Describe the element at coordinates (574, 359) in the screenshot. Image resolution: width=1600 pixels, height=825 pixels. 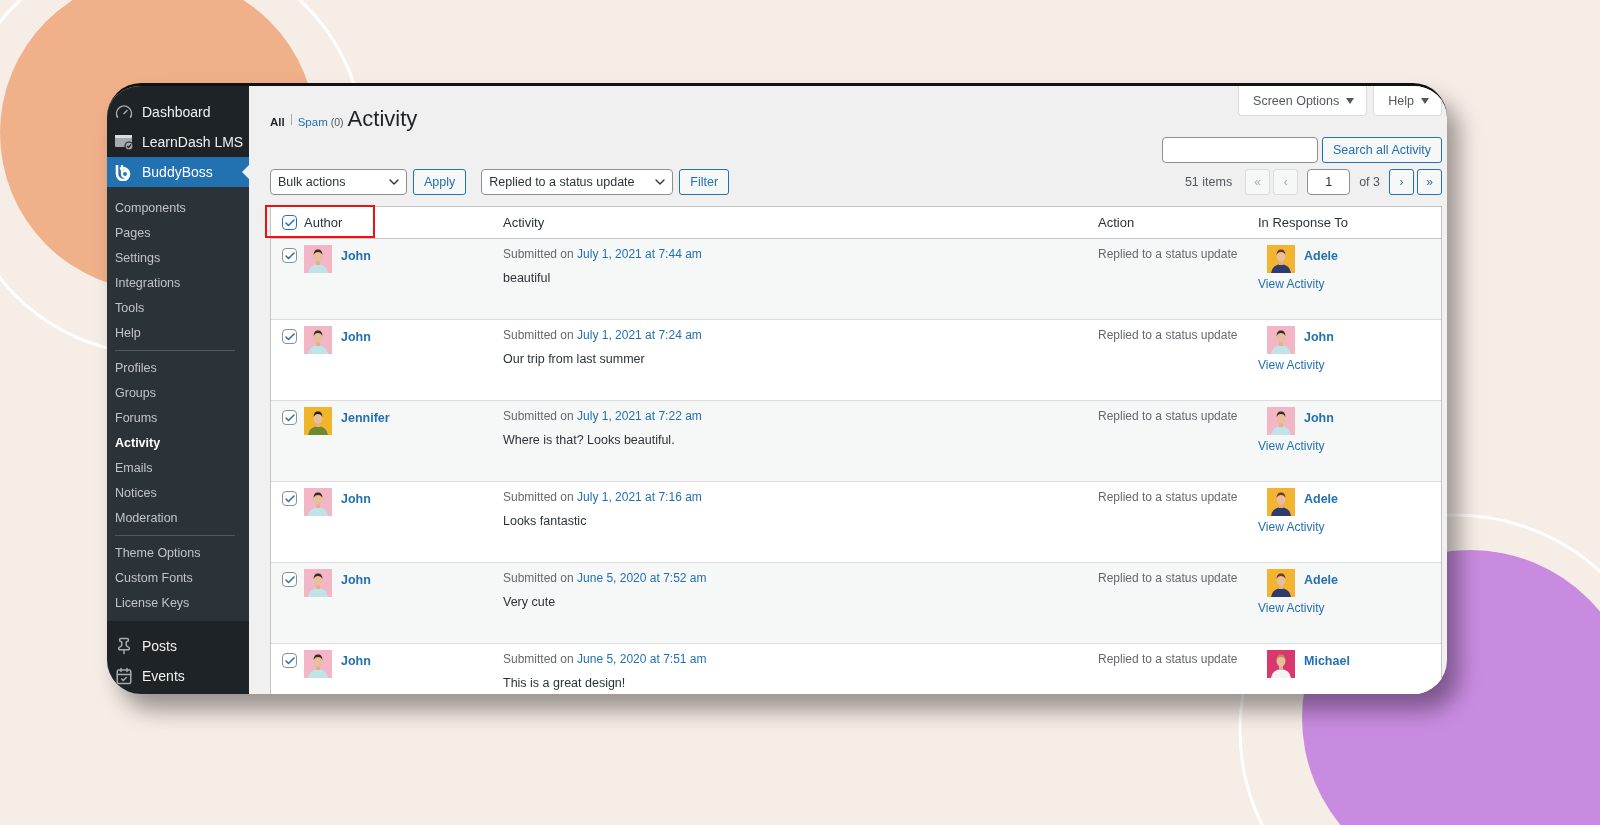
I see `activity-content: Our trip from last summer` at that location.